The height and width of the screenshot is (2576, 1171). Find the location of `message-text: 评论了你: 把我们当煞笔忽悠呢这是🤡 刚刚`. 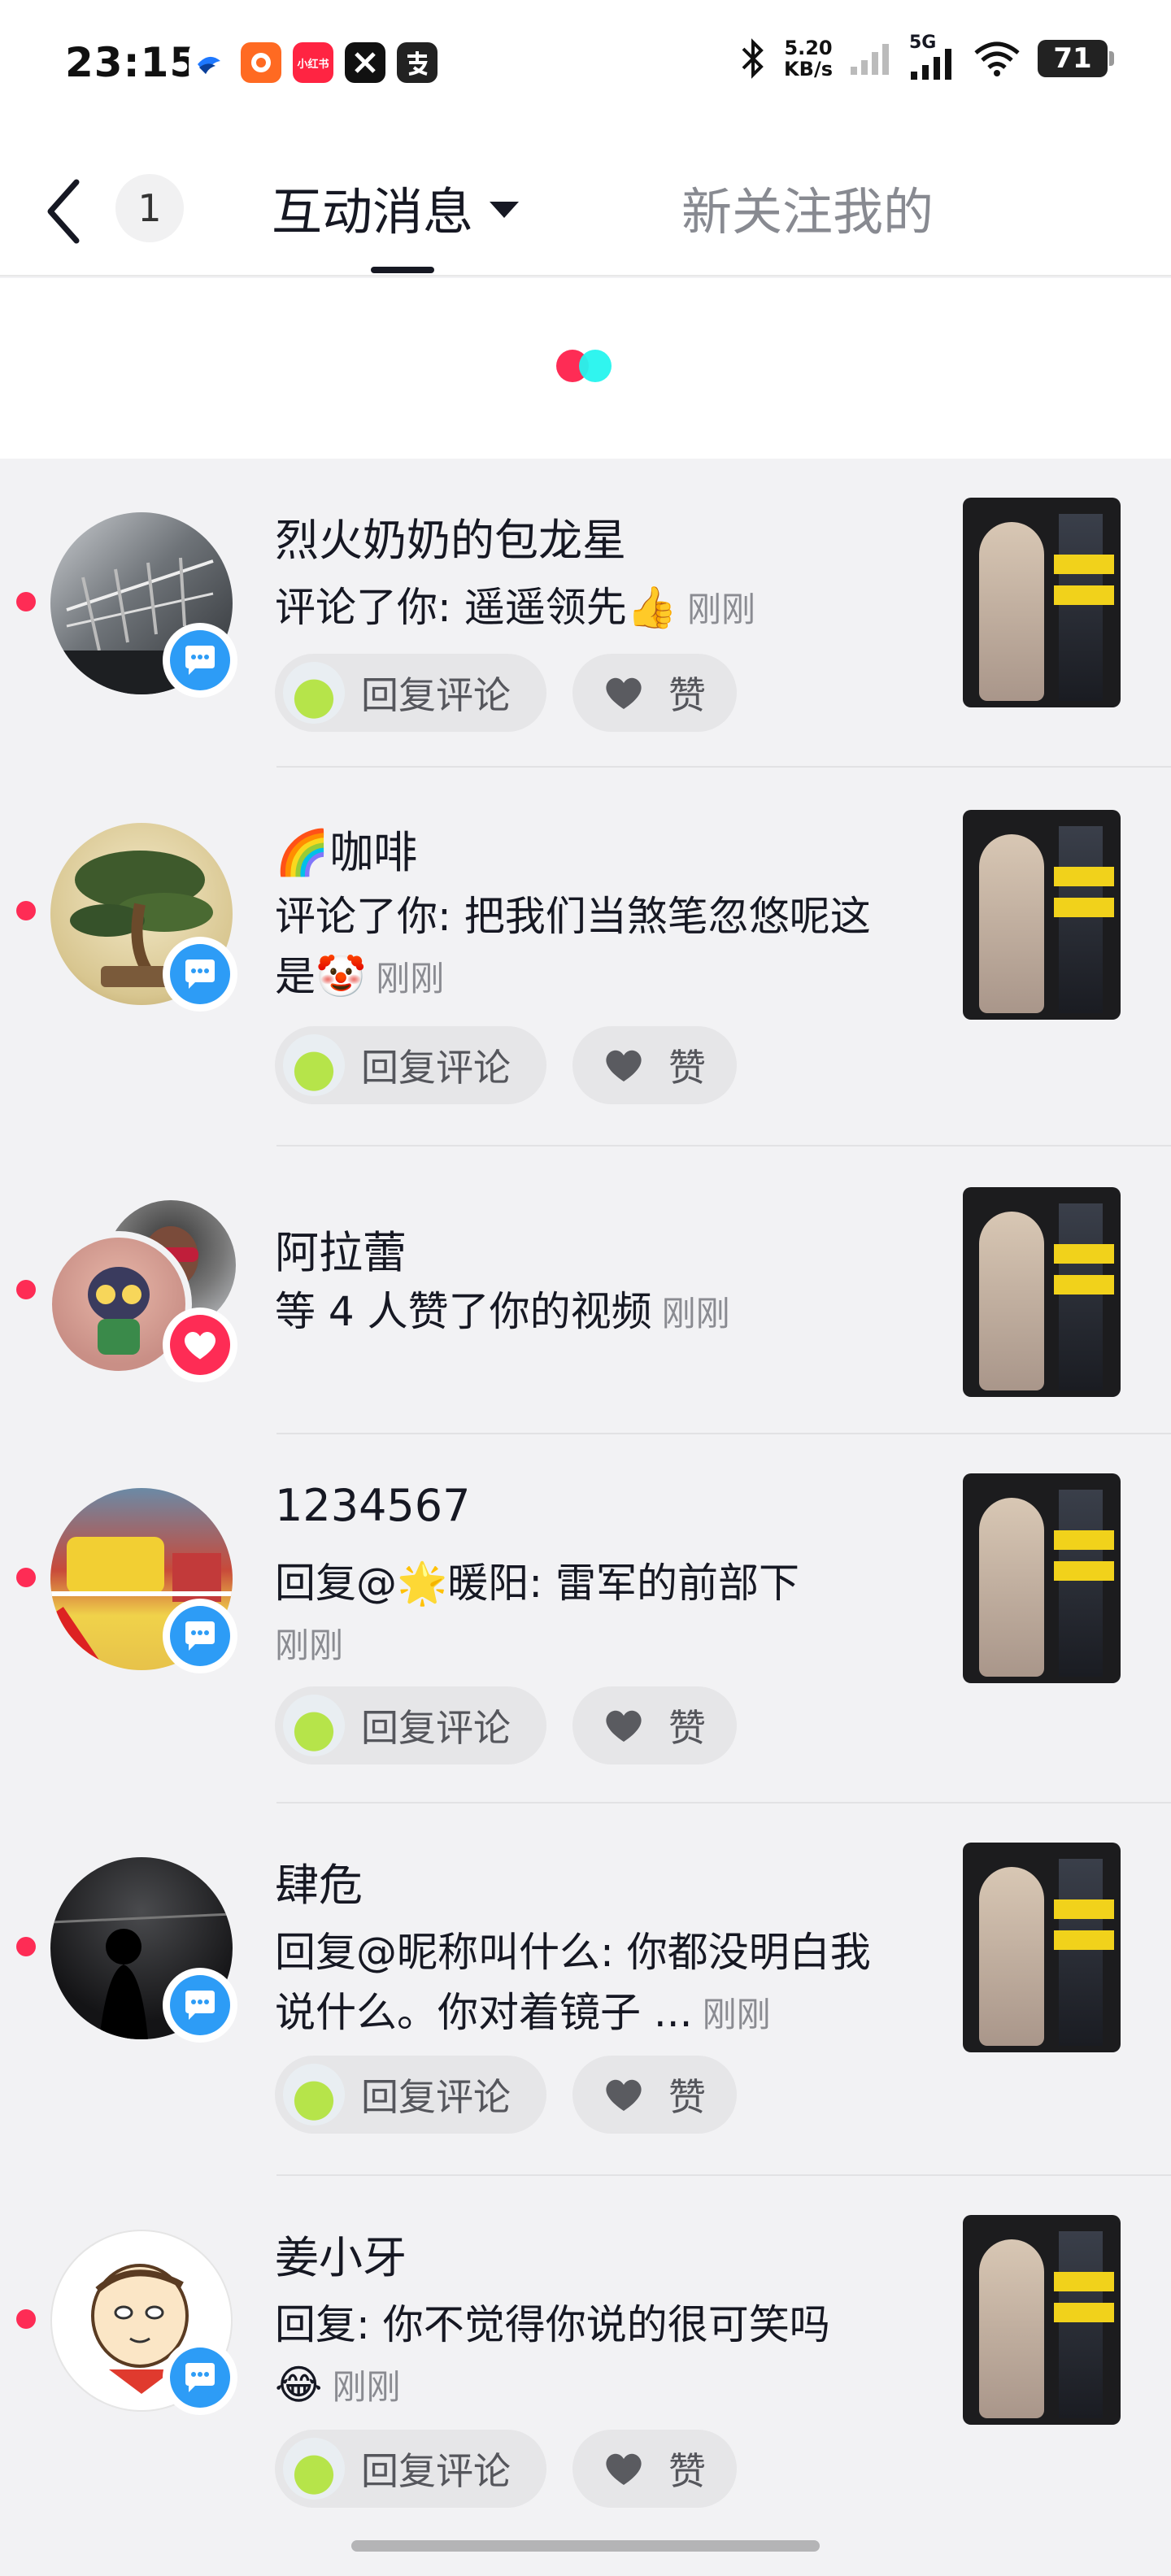

message-text: 评论了你: 把我们当煞笔忽悠呢这是🤡 刚刚 is located at coordinates (573, 947).